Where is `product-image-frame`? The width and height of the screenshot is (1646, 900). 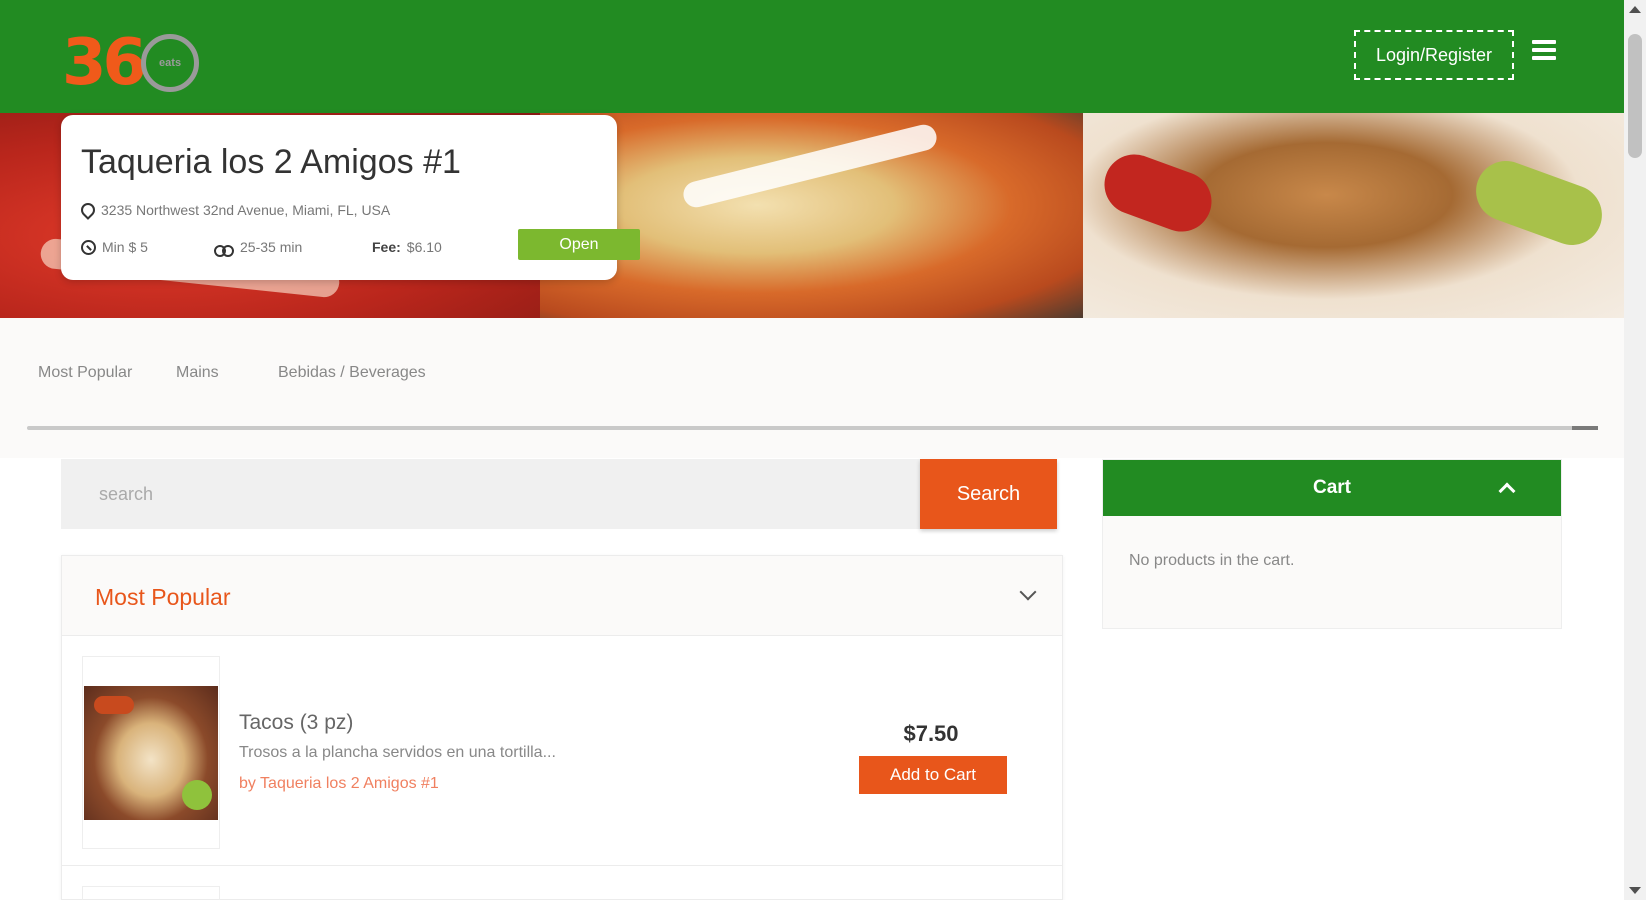
product-image-frame is located at coordinates (151, 752).